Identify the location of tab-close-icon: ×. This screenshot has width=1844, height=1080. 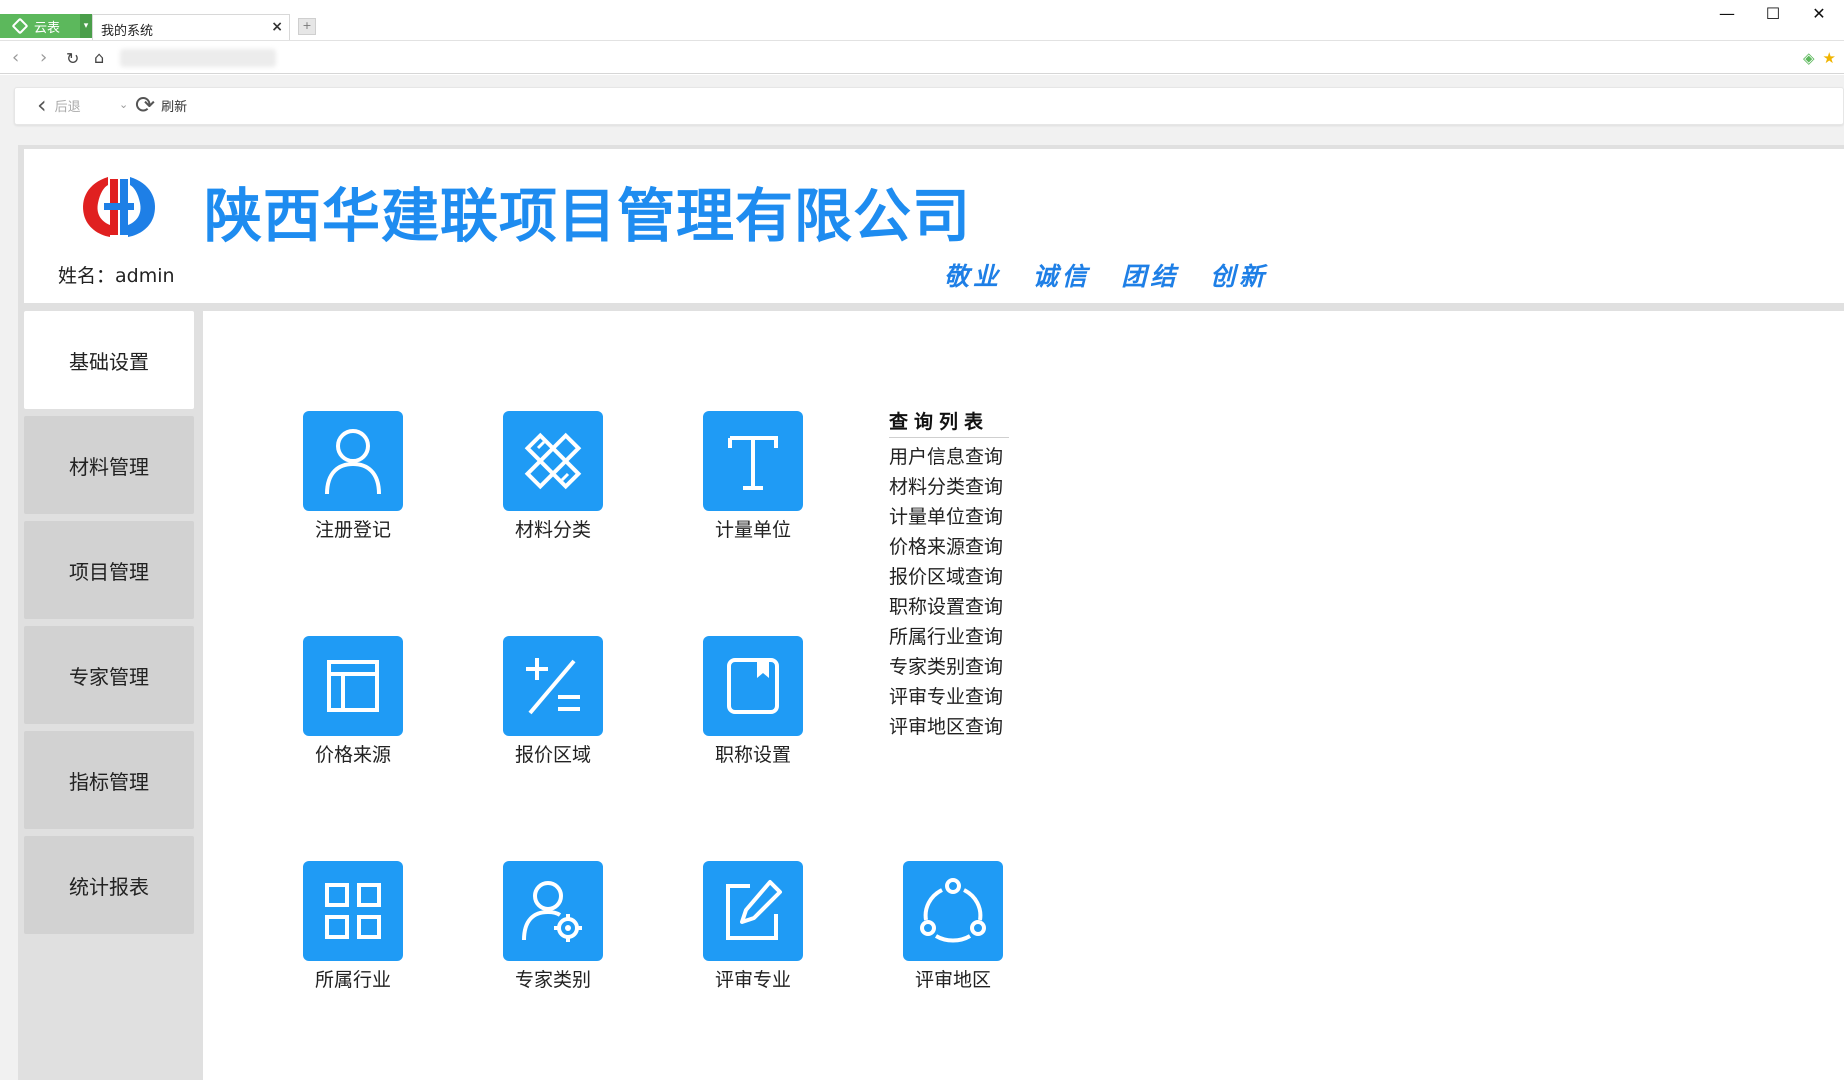
(277, 27).